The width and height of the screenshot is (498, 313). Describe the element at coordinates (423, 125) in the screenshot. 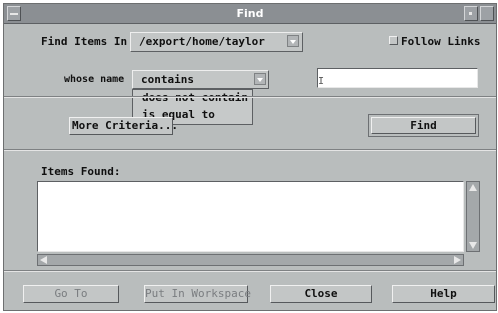

I see `find-button: Find` at that location.